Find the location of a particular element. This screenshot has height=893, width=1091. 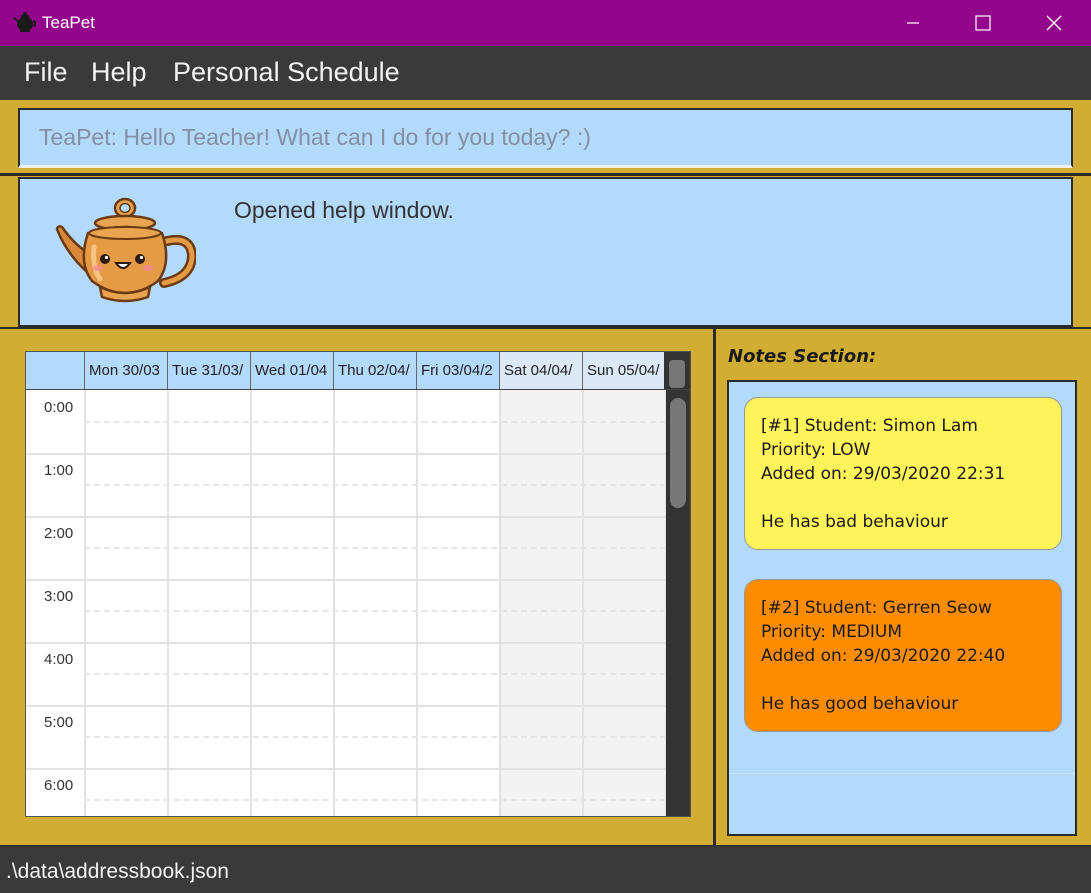

command-box is located at coordinates (545, 138).